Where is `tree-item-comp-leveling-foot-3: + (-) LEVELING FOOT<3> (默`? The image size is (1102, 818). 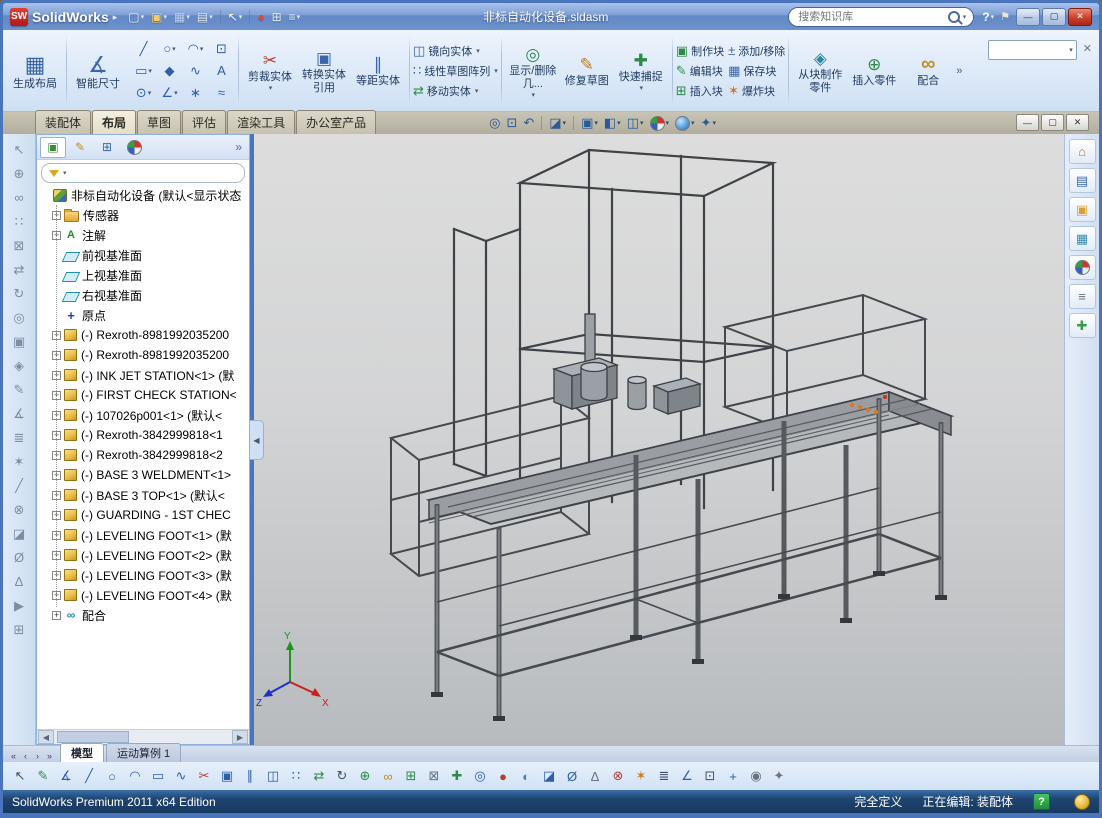 tree-item-comp-leveling-foot-3: + (-) LEVELING FOOT<3> (默 is located at coordinates (148, 575).